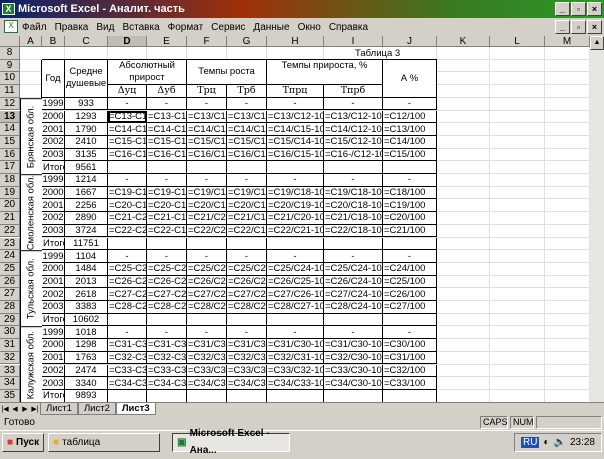  I want to click on doc-close-button: ×, so click(594, 27).